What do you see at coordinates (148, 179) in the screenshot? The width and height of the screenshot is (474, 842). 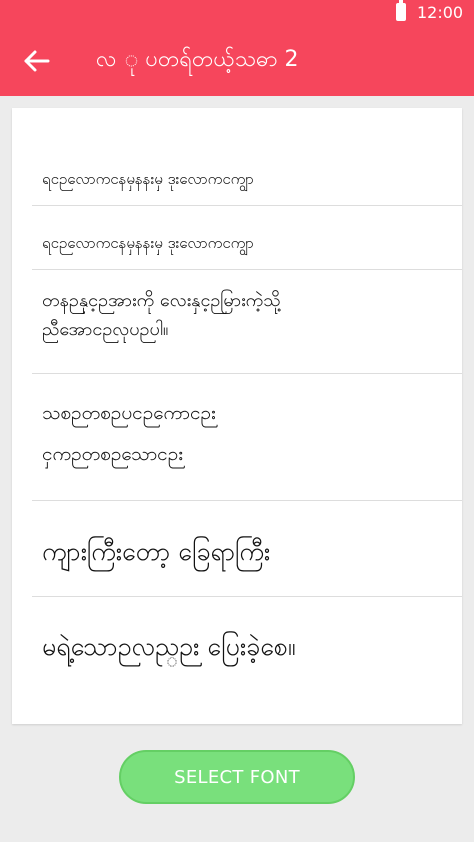 I see `preview-text-1: ရငဉလောကငနမှနနးမှ ဒုးလောကငကျွာ` at bounding box center [148, 179].